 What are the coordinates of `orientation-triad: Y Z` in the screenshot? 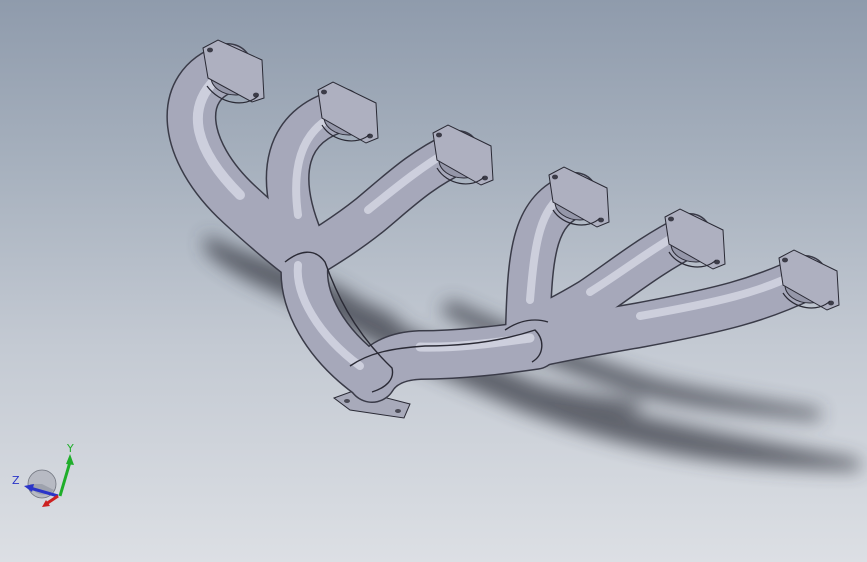 It's located at (47, 476).